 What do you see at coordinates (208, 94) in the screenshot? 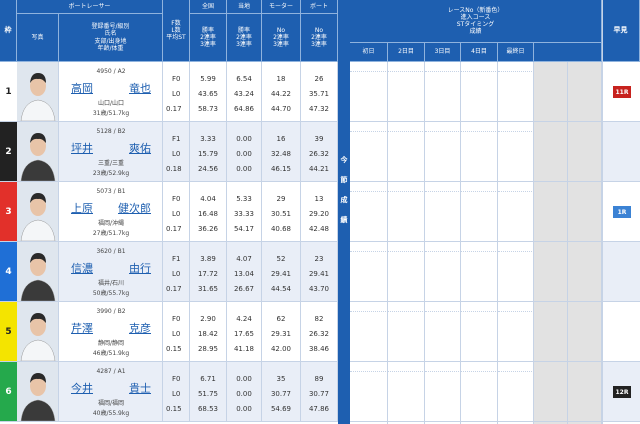
I see `zenkoku-2ren: 43.65` at bounding box center [208, 94].